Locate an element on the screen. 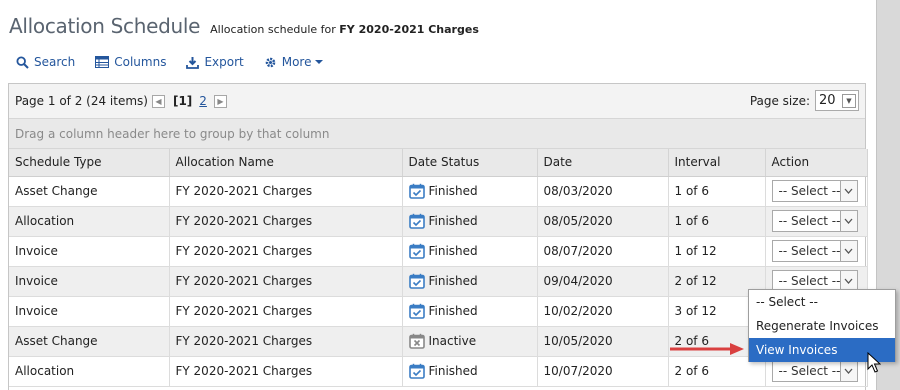  search-button: Search is located at coordinates (45, 62).